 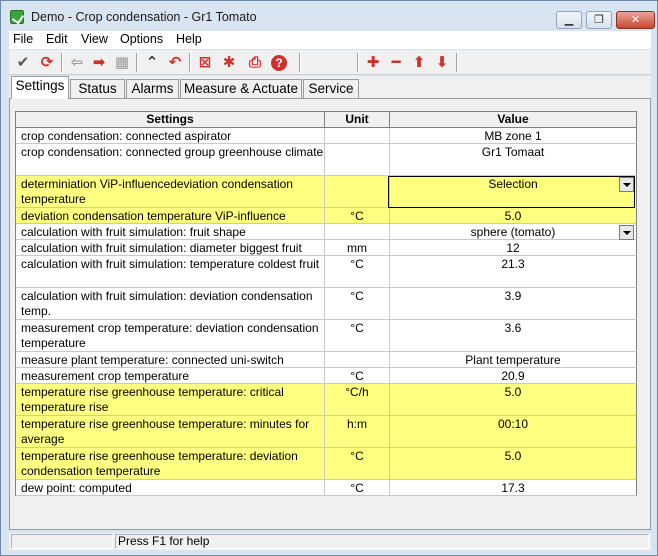 I want to click on print-button: ⎙, so click(x=255, y=63).